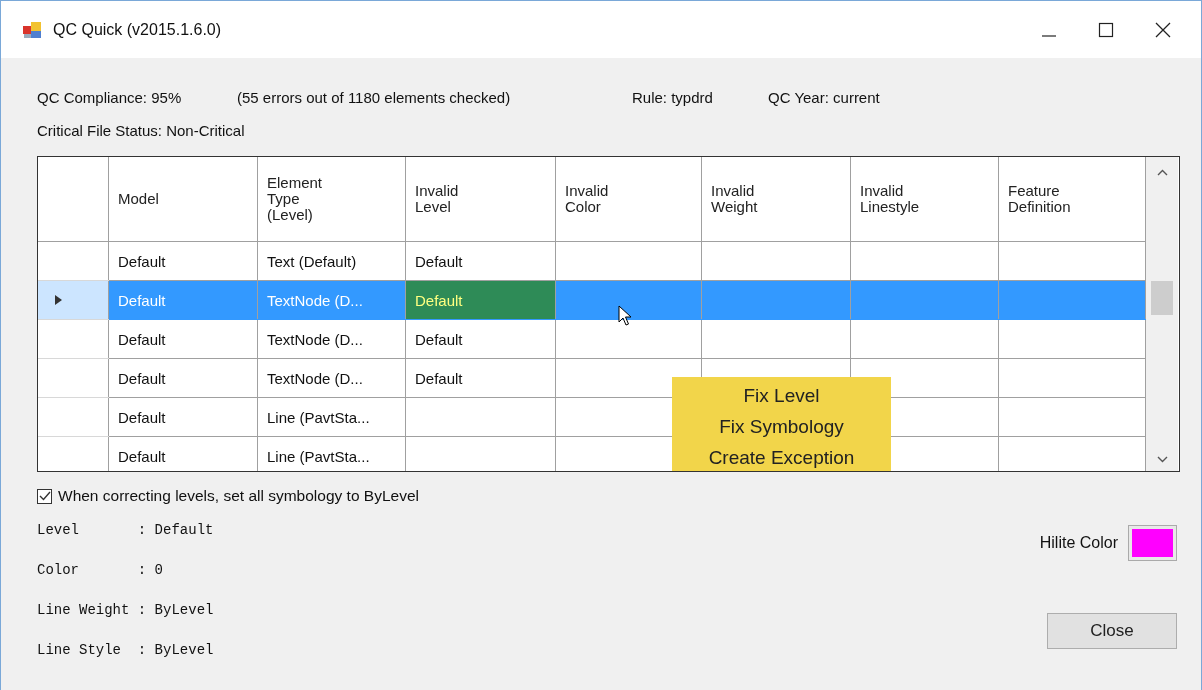  What do you see at coordinates (924, 199) in the screenshot?
I see `column-header: Invalid Linestyle` at bounding box center [924, 199].